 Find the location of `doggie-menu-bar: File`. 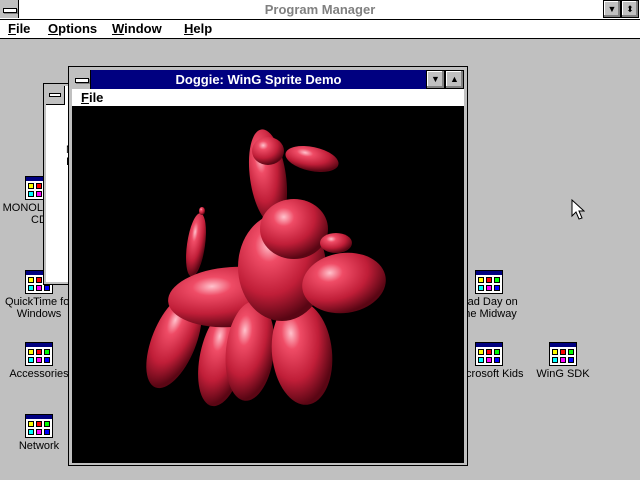

doggie-menu-bar: File is located at coordinates (268, 98).